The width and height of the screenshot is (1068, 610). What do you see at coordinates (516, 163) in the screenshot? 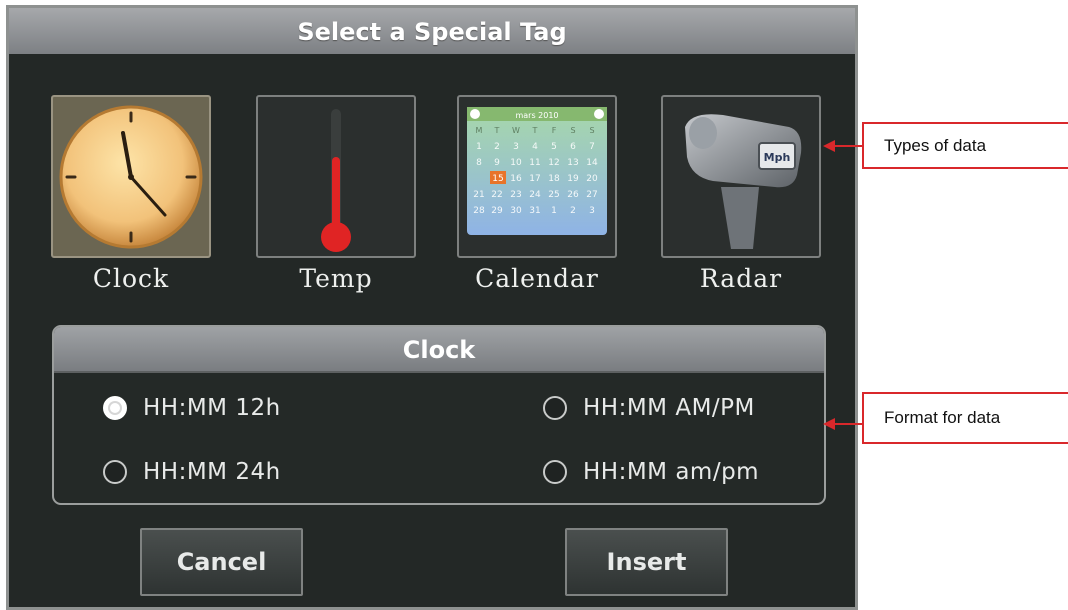
I see `svg-text: 10` at bounding box center [516, 163].